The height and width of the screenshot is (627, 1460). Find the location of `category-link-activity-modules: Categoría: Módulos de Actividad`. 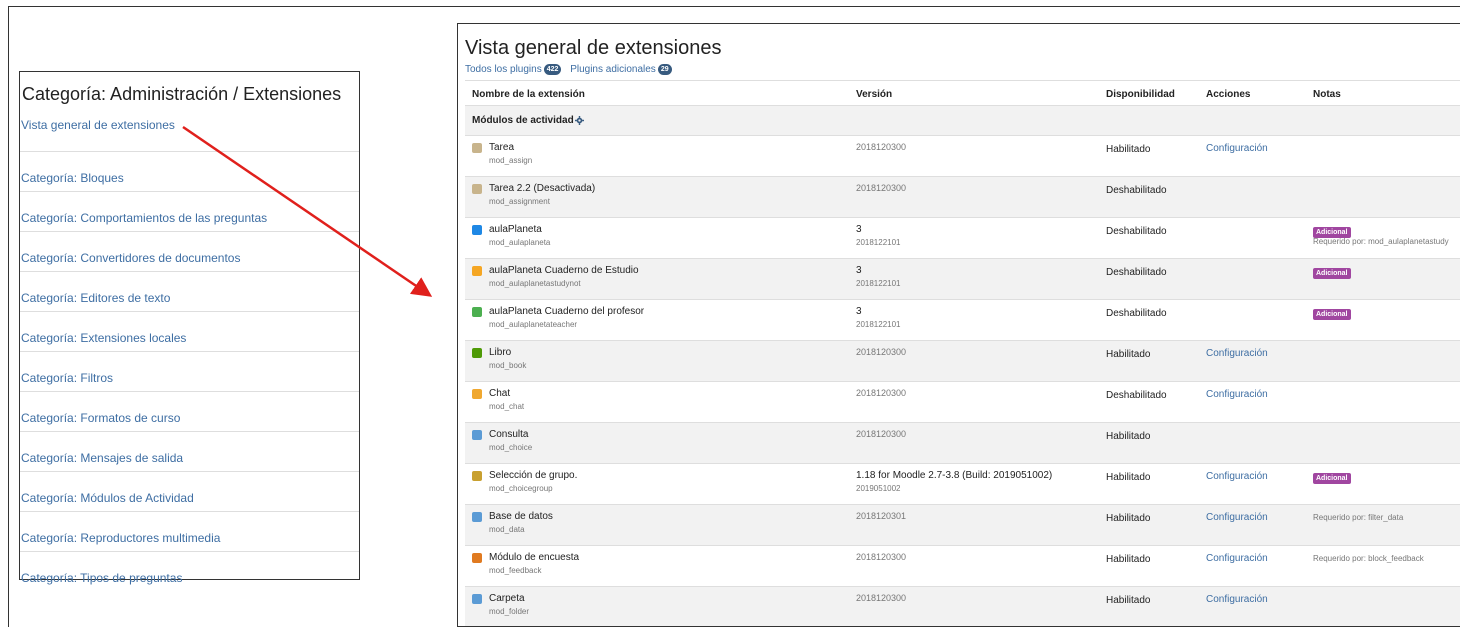

category-link-activity-modules: Categoría: Módulos de Actividad is located at coordinates (189, 492).